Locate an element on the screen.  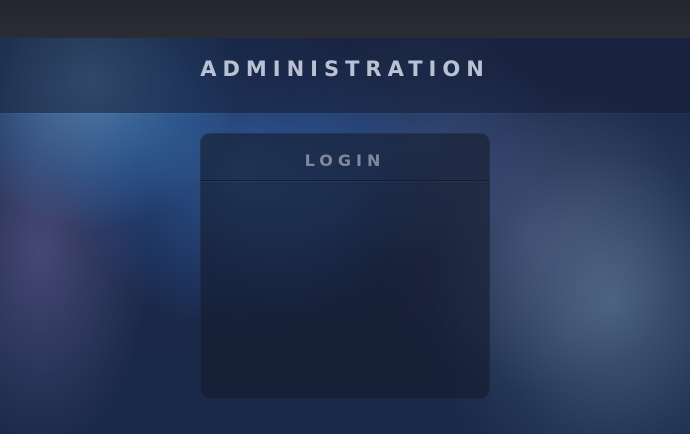
page-title: ADMINISTRATION is located at coordinates (345, 69).